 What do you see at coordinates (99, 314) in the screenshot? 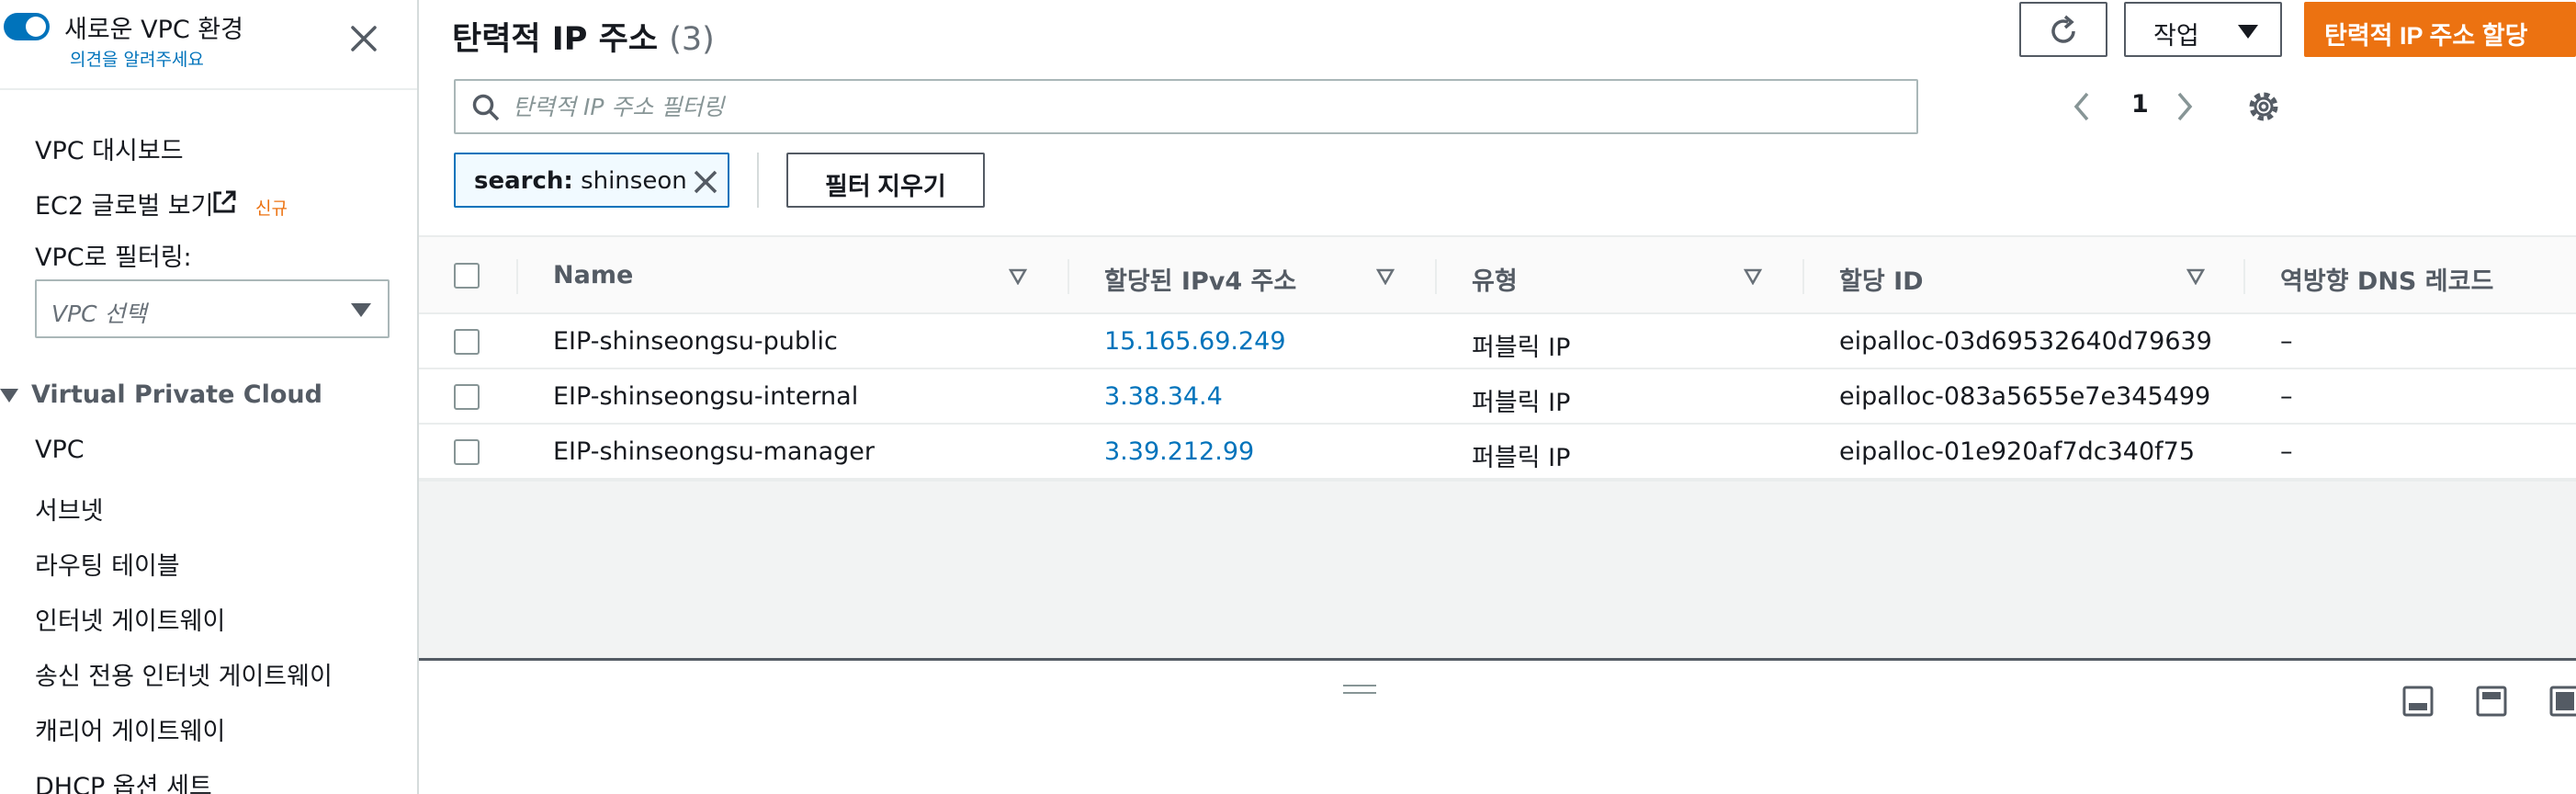
I see `vpc-select-placeholder: VPC 선택` at bounding box center [99, 314].